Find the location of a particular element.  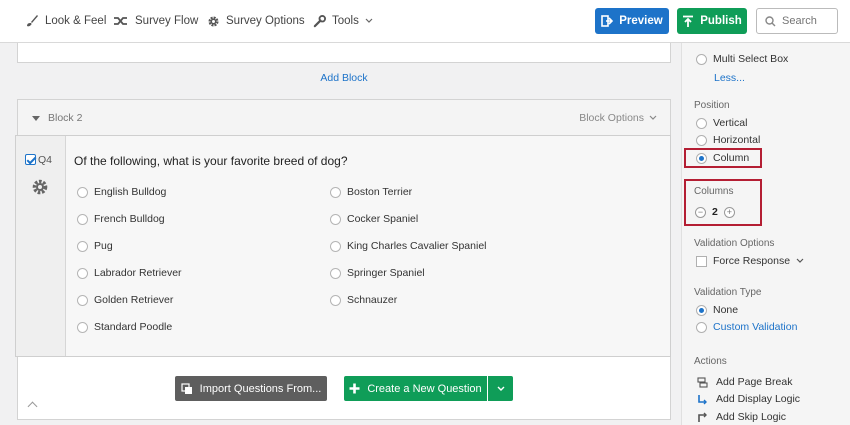

position-vertical: Vertical is located at coordinates (721, 123).